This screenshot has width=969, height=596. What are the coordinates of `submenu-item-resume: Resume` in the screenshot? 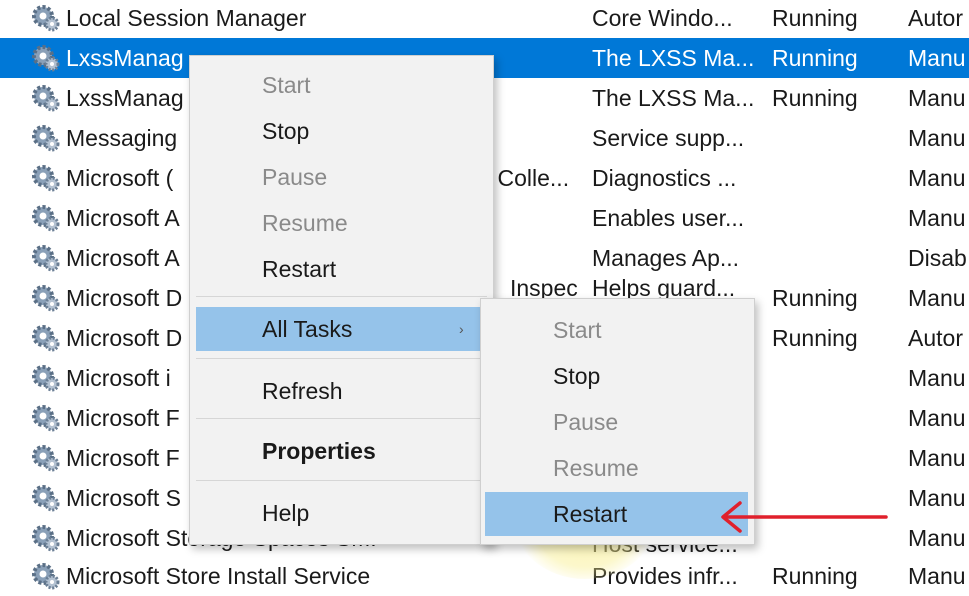 It's located at (617, 468).